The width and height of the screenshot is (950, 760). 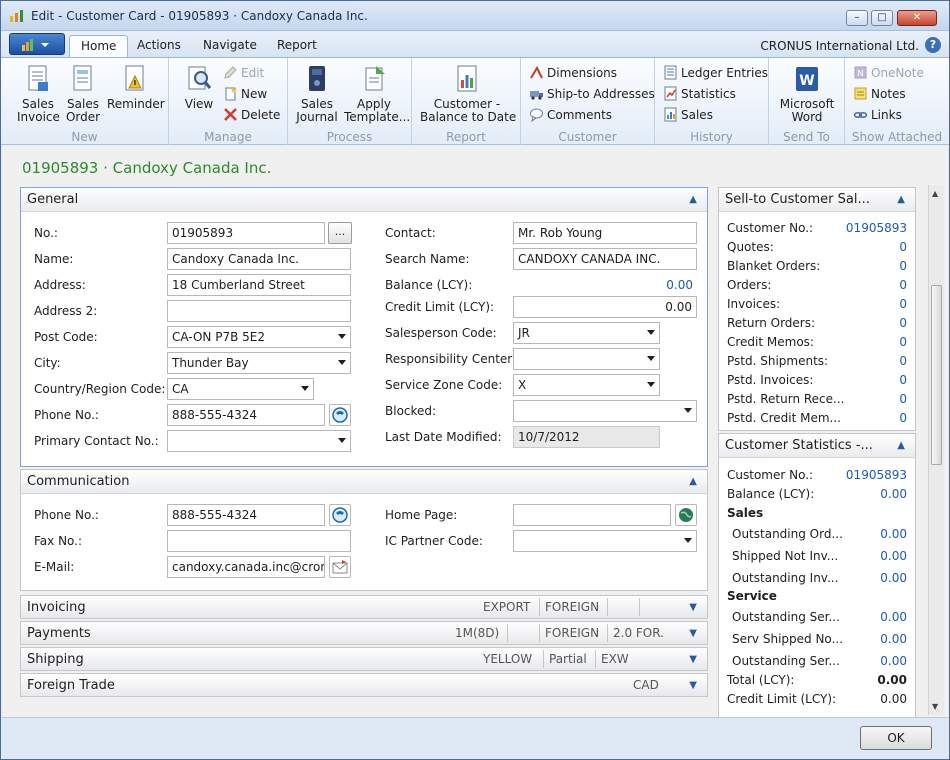 I want to click on customer-balance-to-date-button: Customer - Balance to Date, so click(x=468, y=94).